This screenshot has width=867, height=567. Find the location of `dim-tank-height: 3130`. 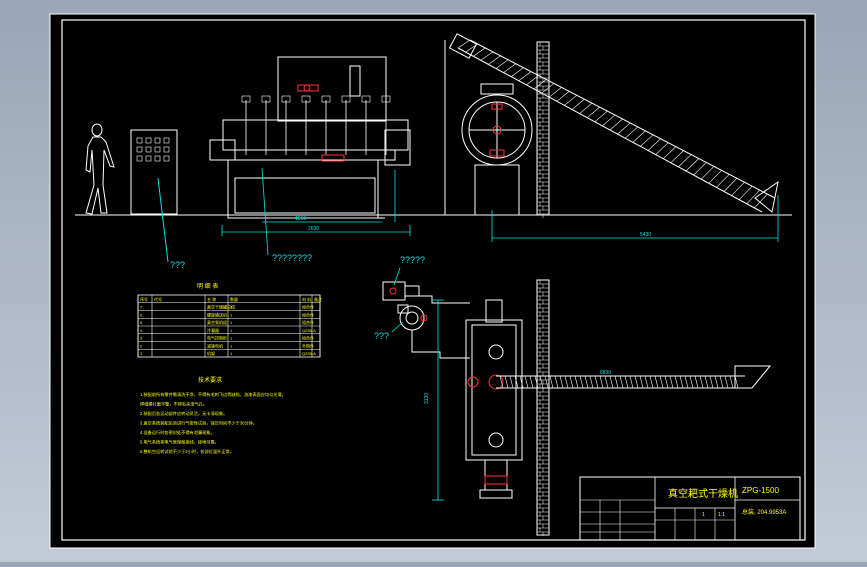

dim-tank-height: 3130 is located at coordinates (427, 398).